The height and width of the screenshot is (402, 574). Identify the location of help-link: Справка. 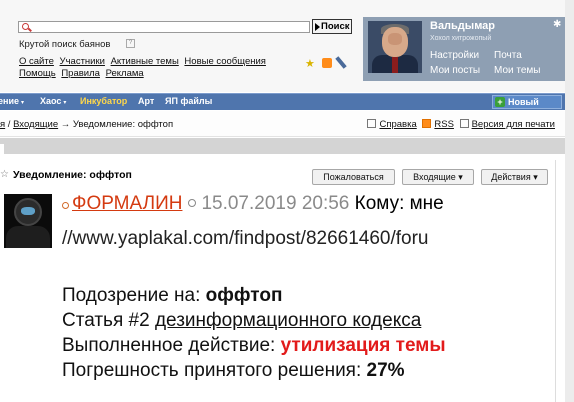
(397, 124).